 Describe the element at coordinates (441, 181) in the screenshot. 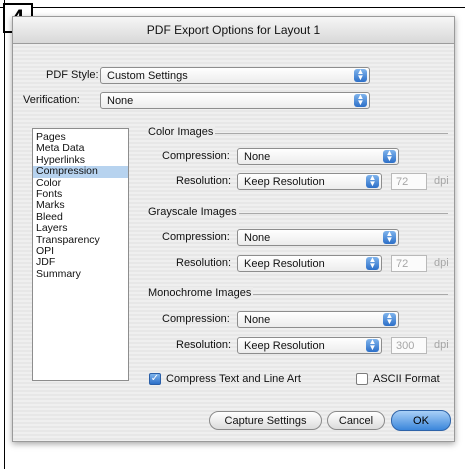

I see `color-dpi-unit: dpi` at that location.